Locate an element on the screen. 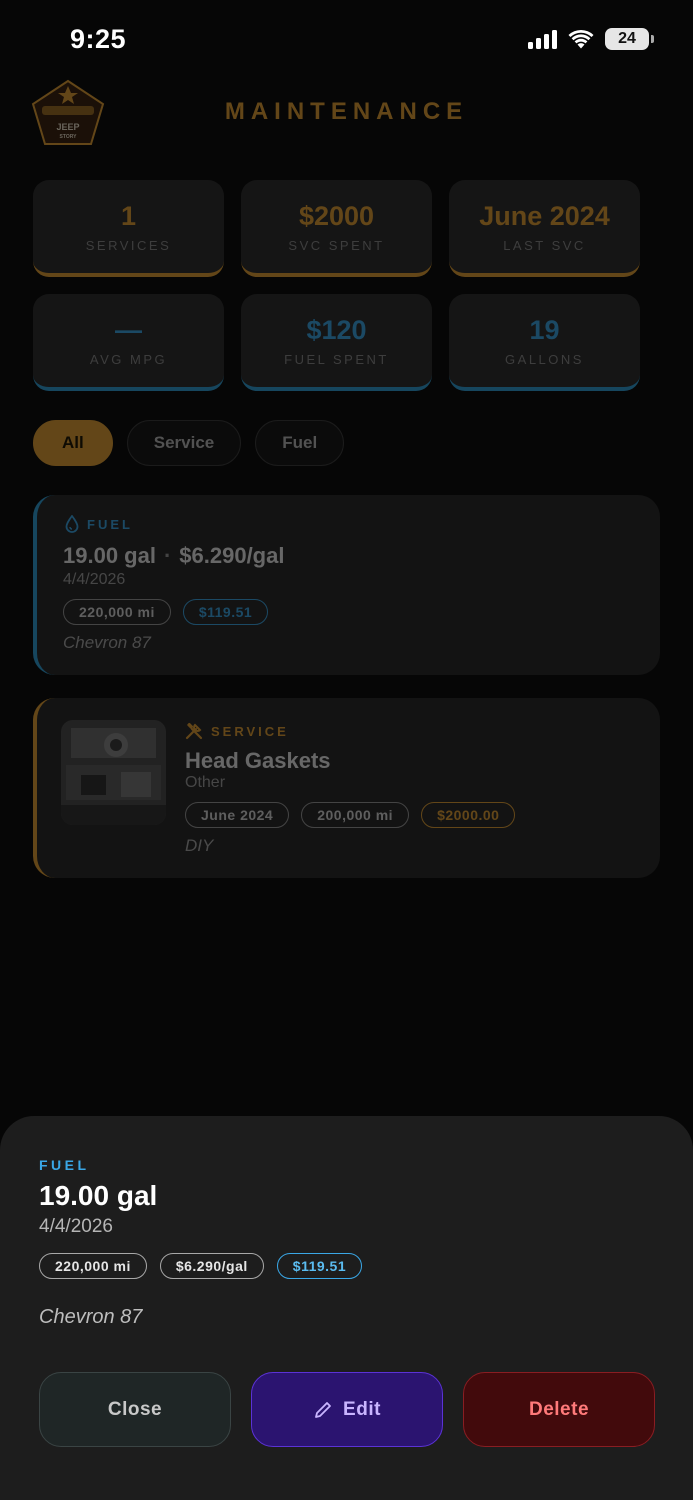 Image resolution: width=693 pixels, height=1500 pixels. edit-button-label: Edit is located at coordinates (362, 1409).